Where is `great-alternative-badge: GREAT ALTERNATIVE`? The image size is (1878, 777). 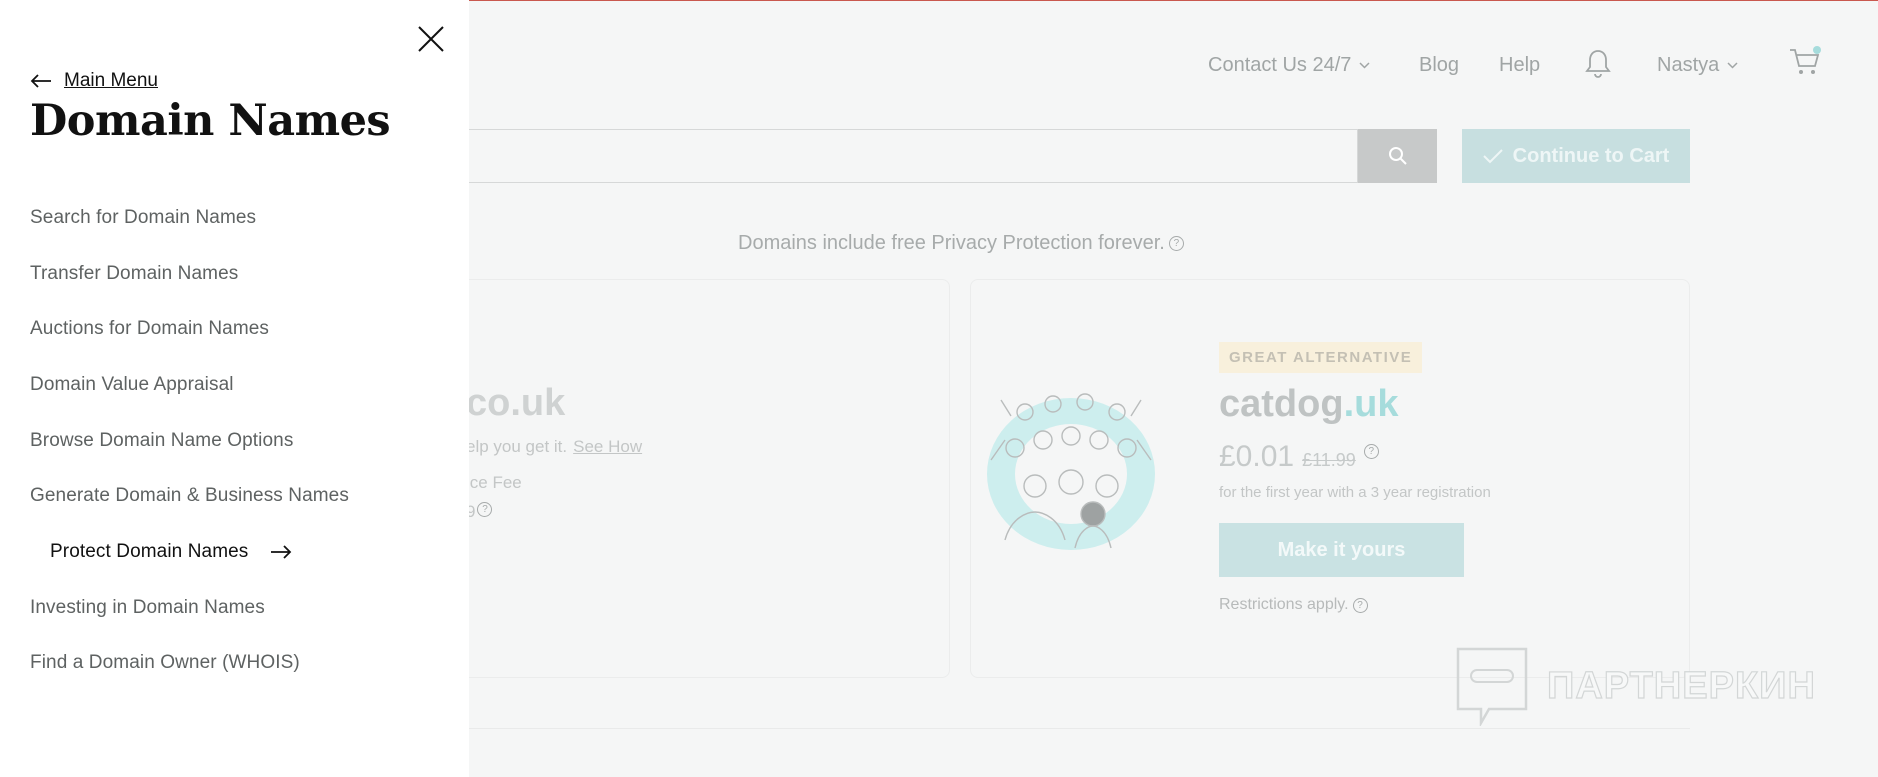 great-alternative-badge: GREAT ALTERNATIVE is located at coordinates (1321, 357).